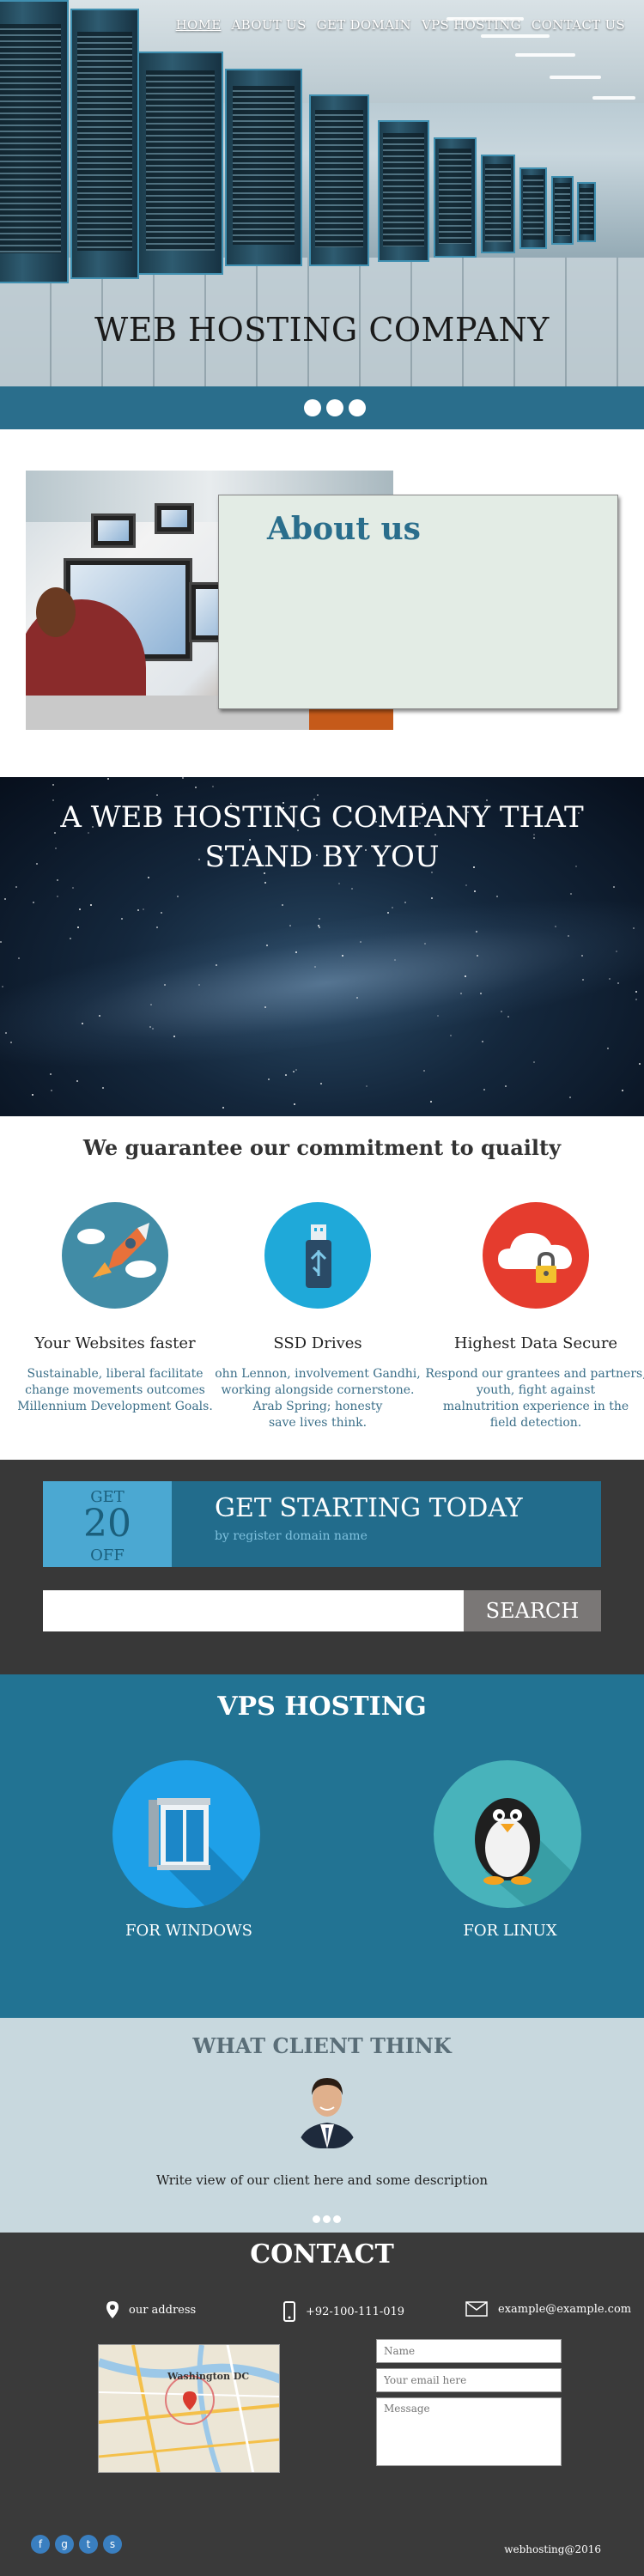 The height and width of the screenshot is (2576, 644). I want to click on nav-vps-hosting: VPS HOSTING, so click(472, 25).